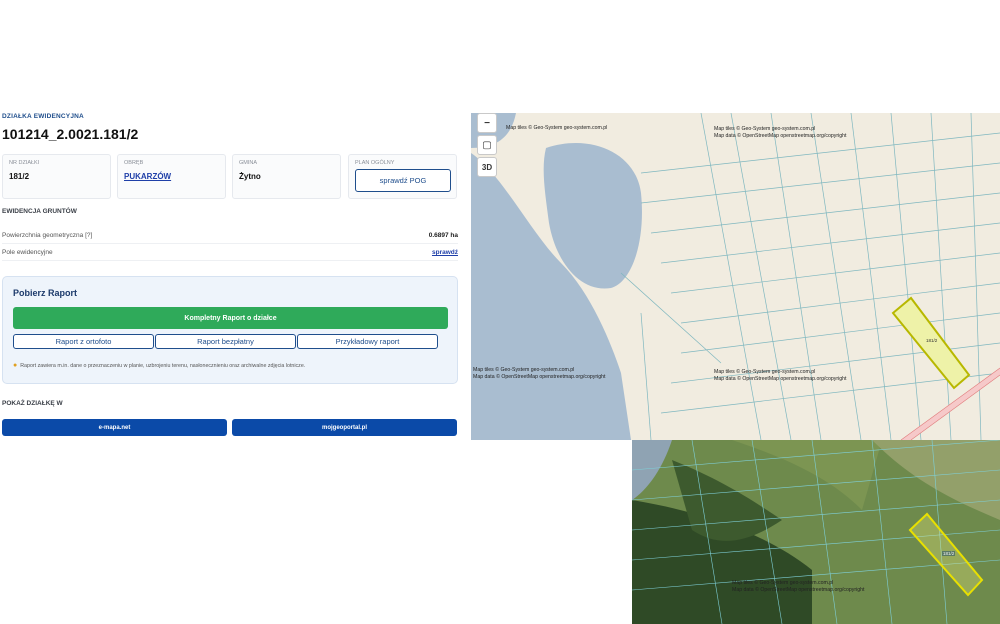 This screenshot has width=1000, height=624. Describe the element at coordinates (765, 129) in the screenshot. I see `tiles-attribution-2: Map tiles © Geo-System geo-system.com.pl` at that location.